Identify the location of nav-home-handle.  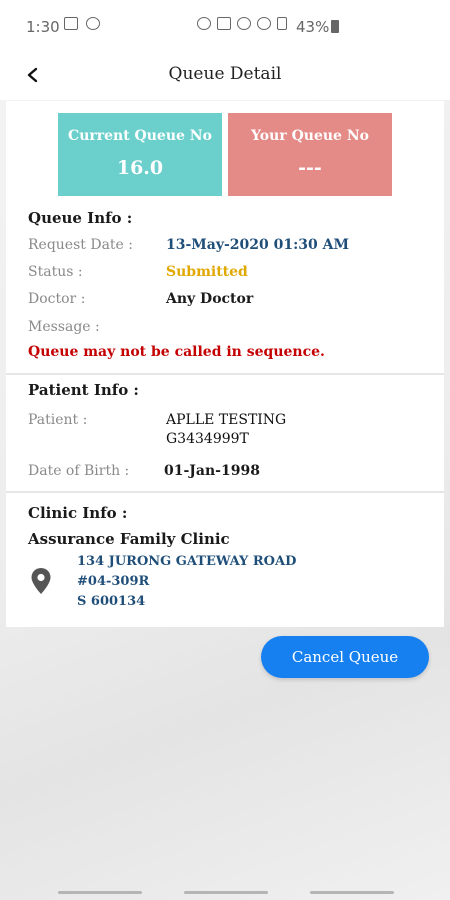
(226, 892).